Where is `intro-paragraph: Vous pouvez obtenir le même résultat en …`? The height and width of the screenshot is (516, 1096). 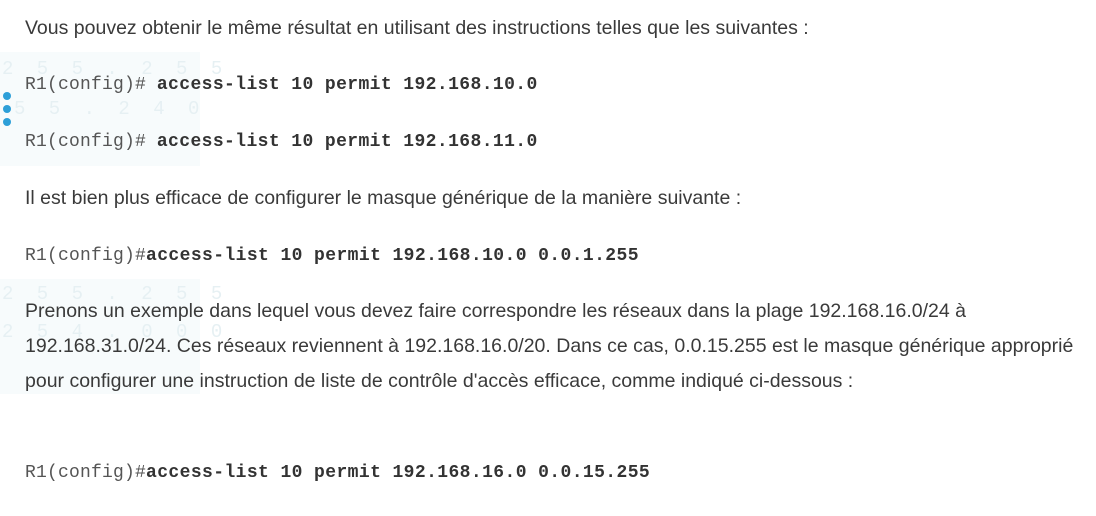
intro-paragraph: Vous pouvez obtenir le même résultat en … is located at coordinates (417, 28).